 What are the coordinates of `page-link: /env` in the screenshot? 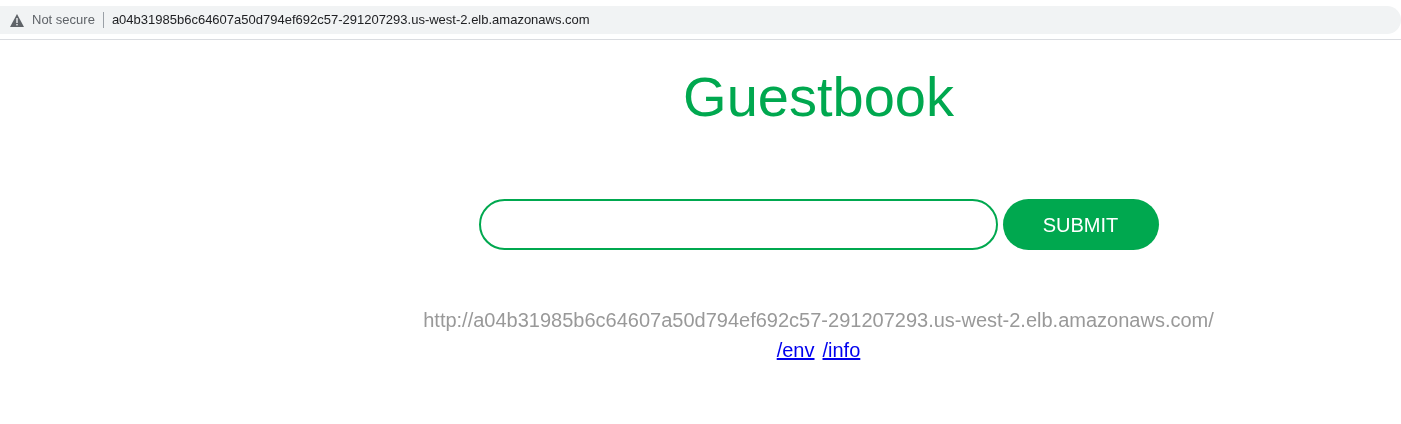 It's located at (795, 350).